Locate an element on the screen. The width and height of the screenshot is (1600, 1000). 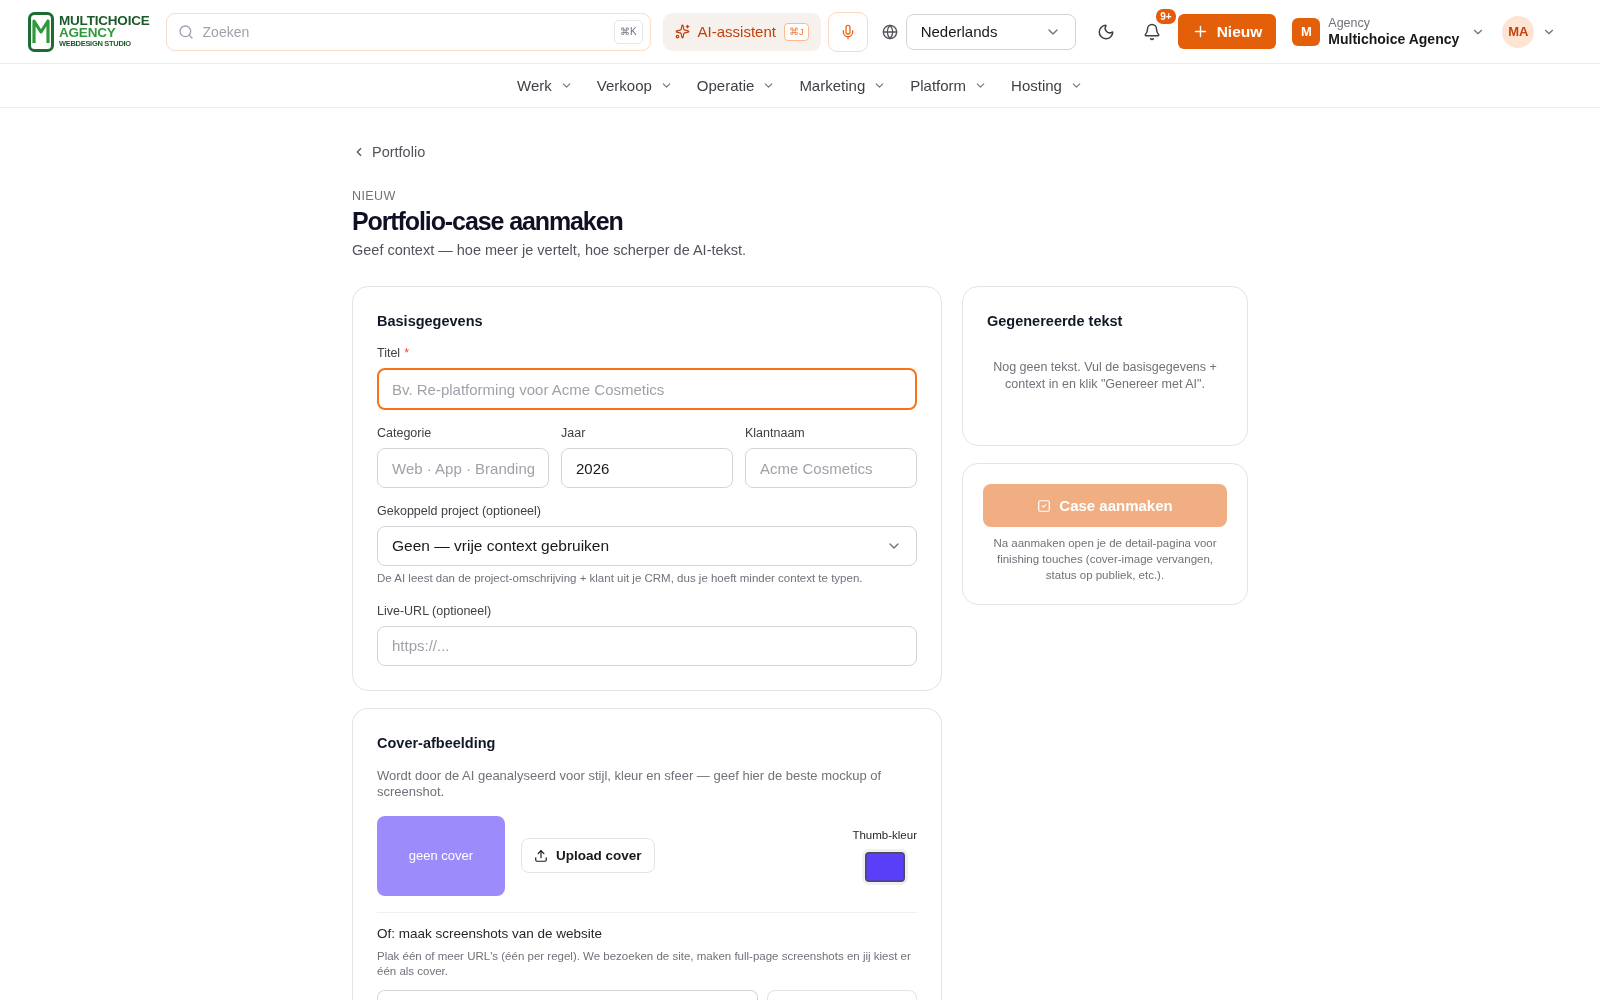
text-input: Acme Cosmetics is located at coordinates (831, 468).